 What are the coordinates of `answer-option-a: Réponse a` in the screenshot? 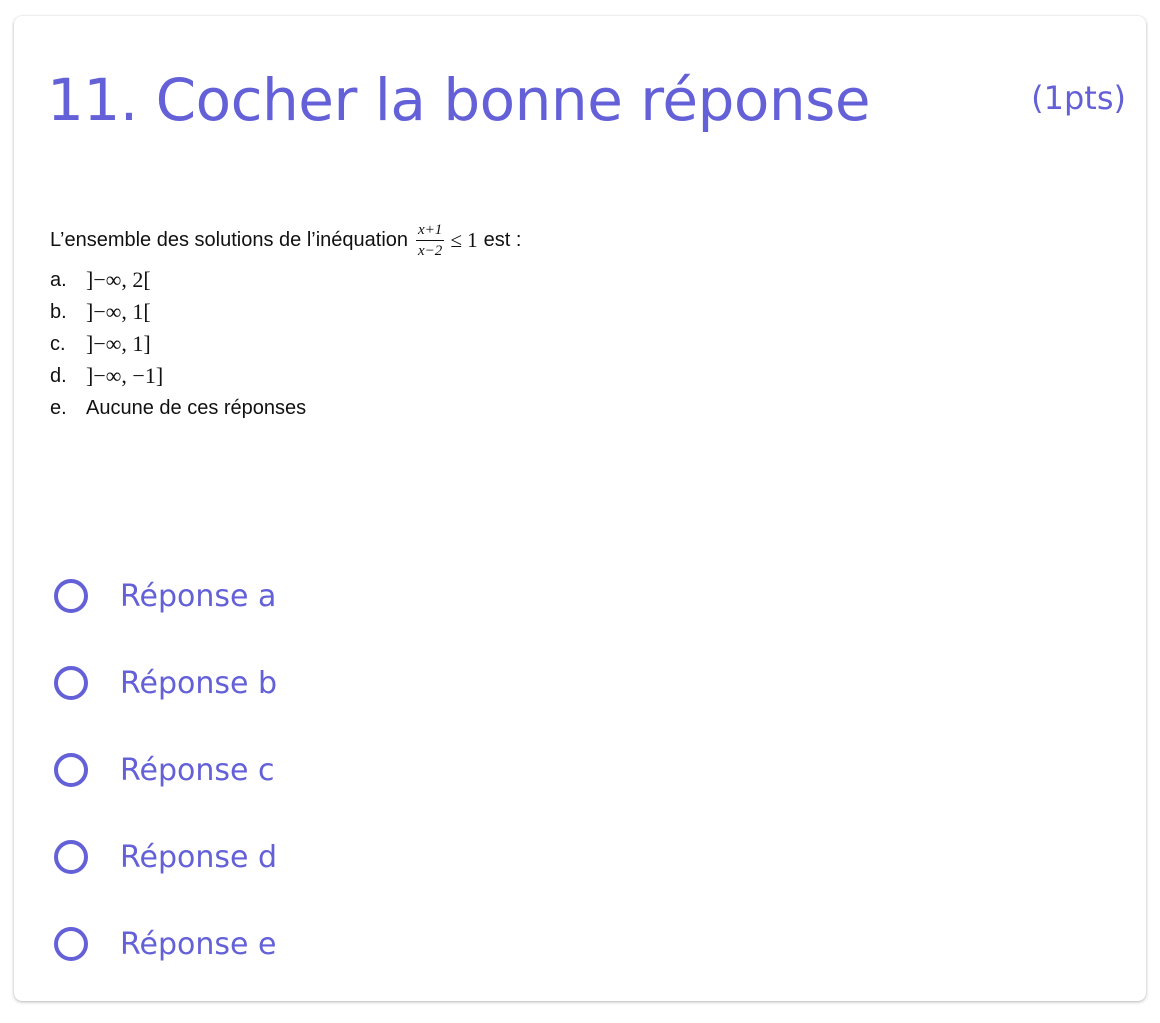 It's located at (165, 596).